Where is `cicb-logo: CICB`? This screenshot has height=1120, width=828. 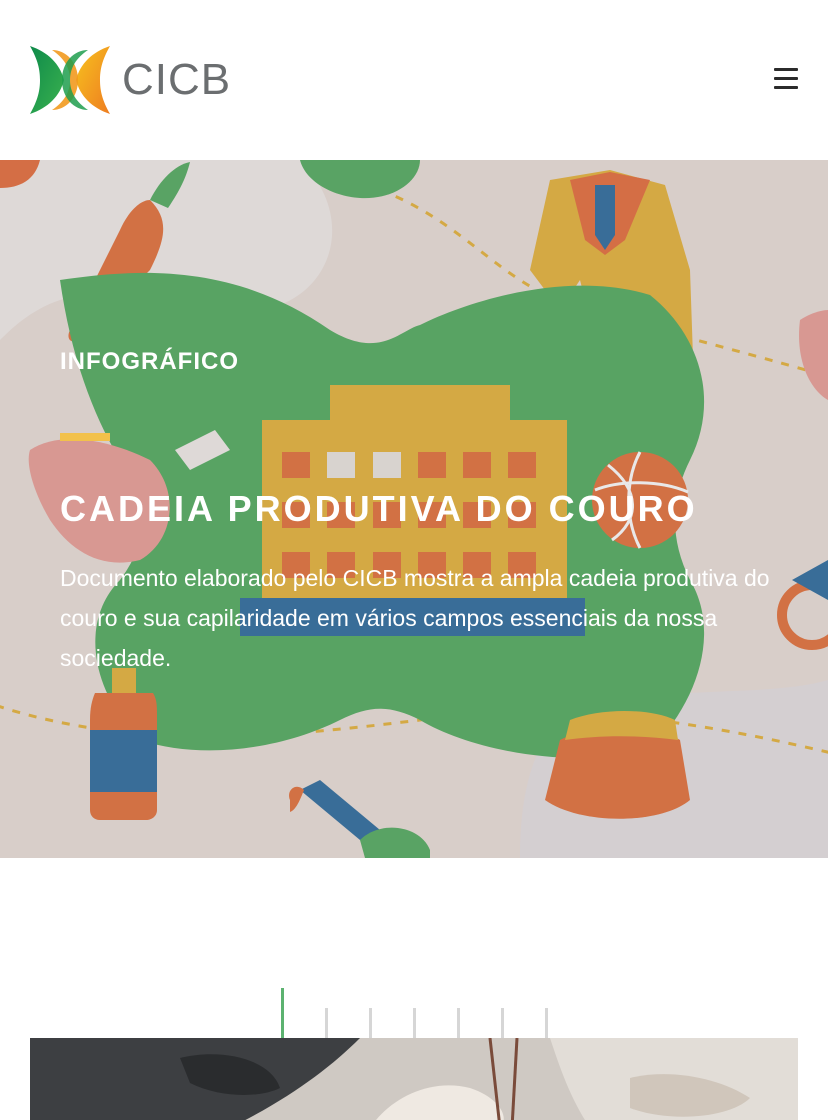
cicb-logo: CICB is located at coordinates (130, 80).